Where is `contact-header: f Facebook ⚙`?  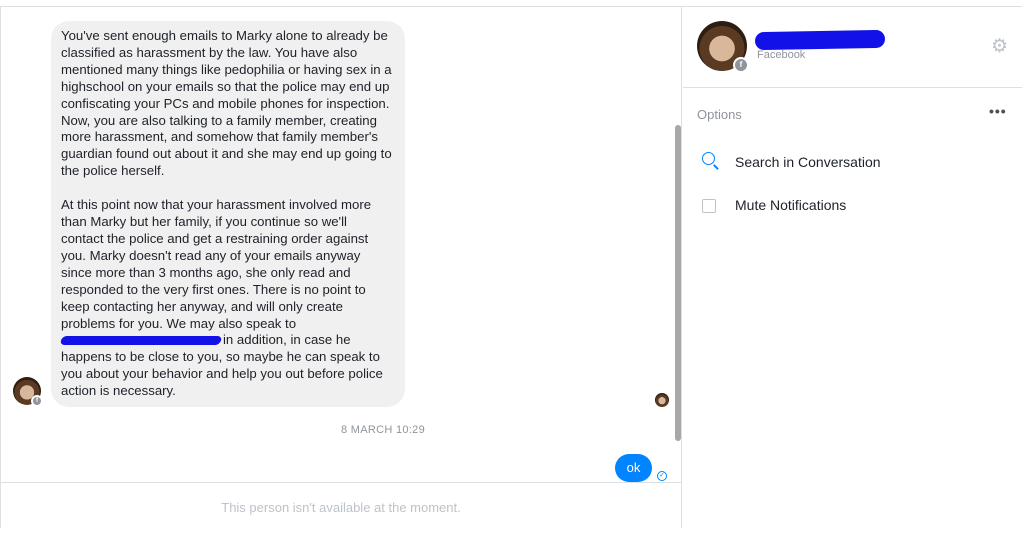
contact-header: f Facebook ⚙ is located at coordinates (852, 47).